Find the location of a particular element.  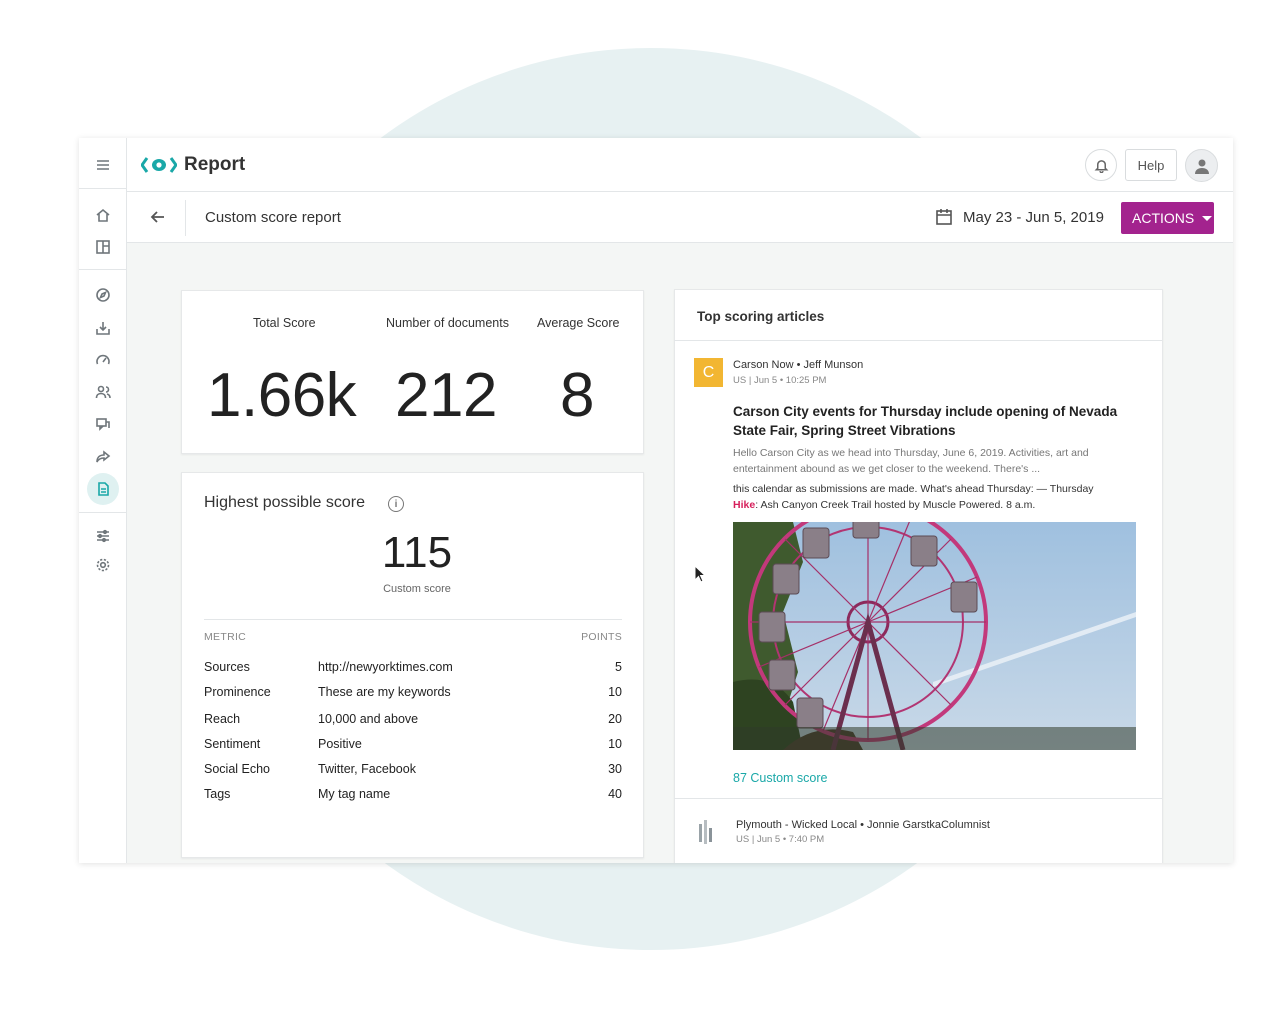

average-score-value: 8 is located at coordinates (577, 395).